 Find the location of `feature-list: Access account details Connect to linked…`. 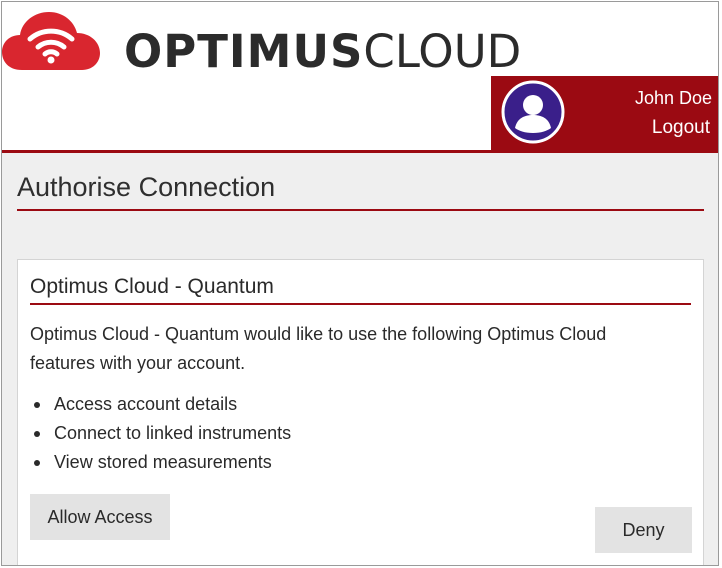

feature-list: Access account details Connect to linked… is located at coordinates (160, 433).